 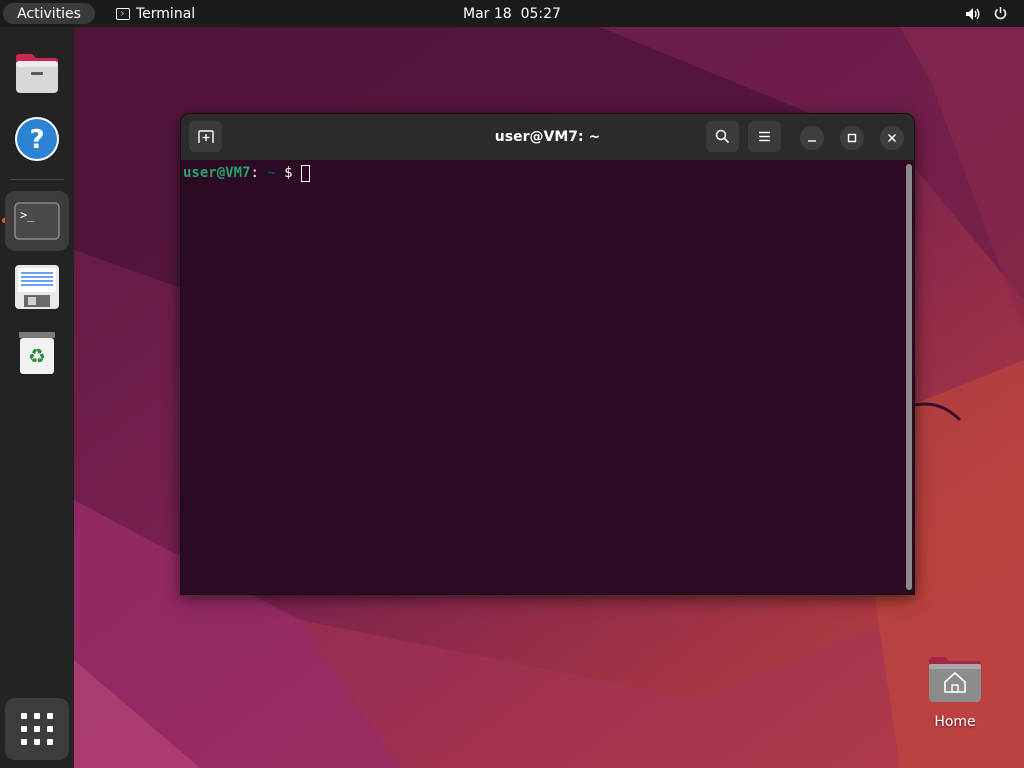 What do you see at coordinates (487, 13) in the screenshot?
I see `clock-date: Mar 18` at bounding box center [487, 13].